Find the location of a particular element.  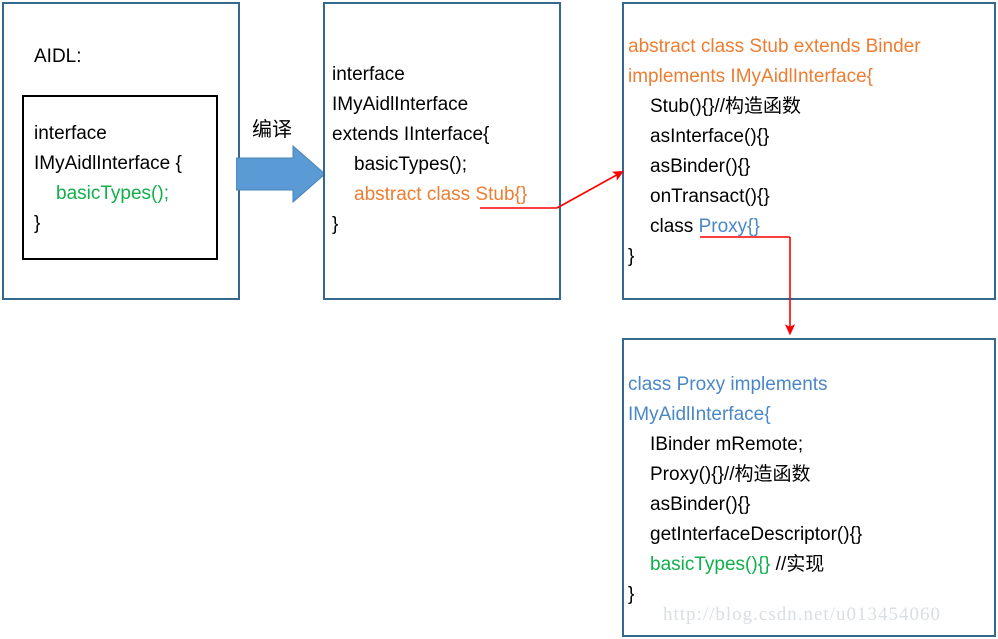

code-line: extends IInterface{ is located at coordinates (429, 135).